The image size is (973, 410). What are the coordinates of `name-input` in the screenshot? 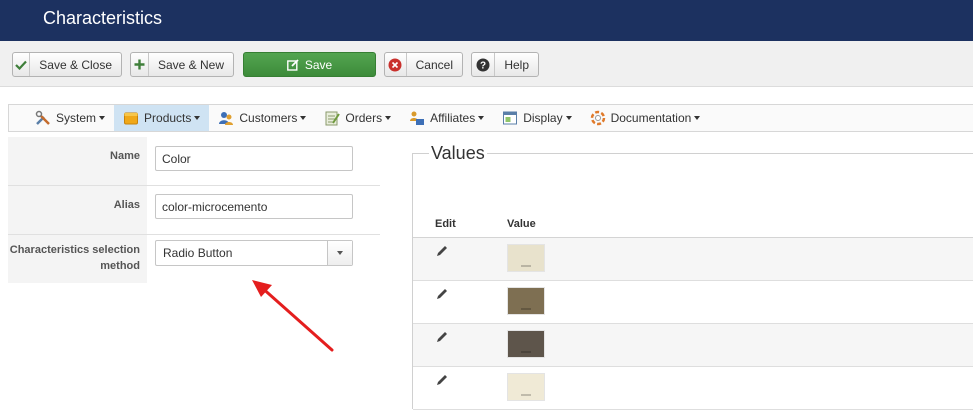 It's located at (254, 158).